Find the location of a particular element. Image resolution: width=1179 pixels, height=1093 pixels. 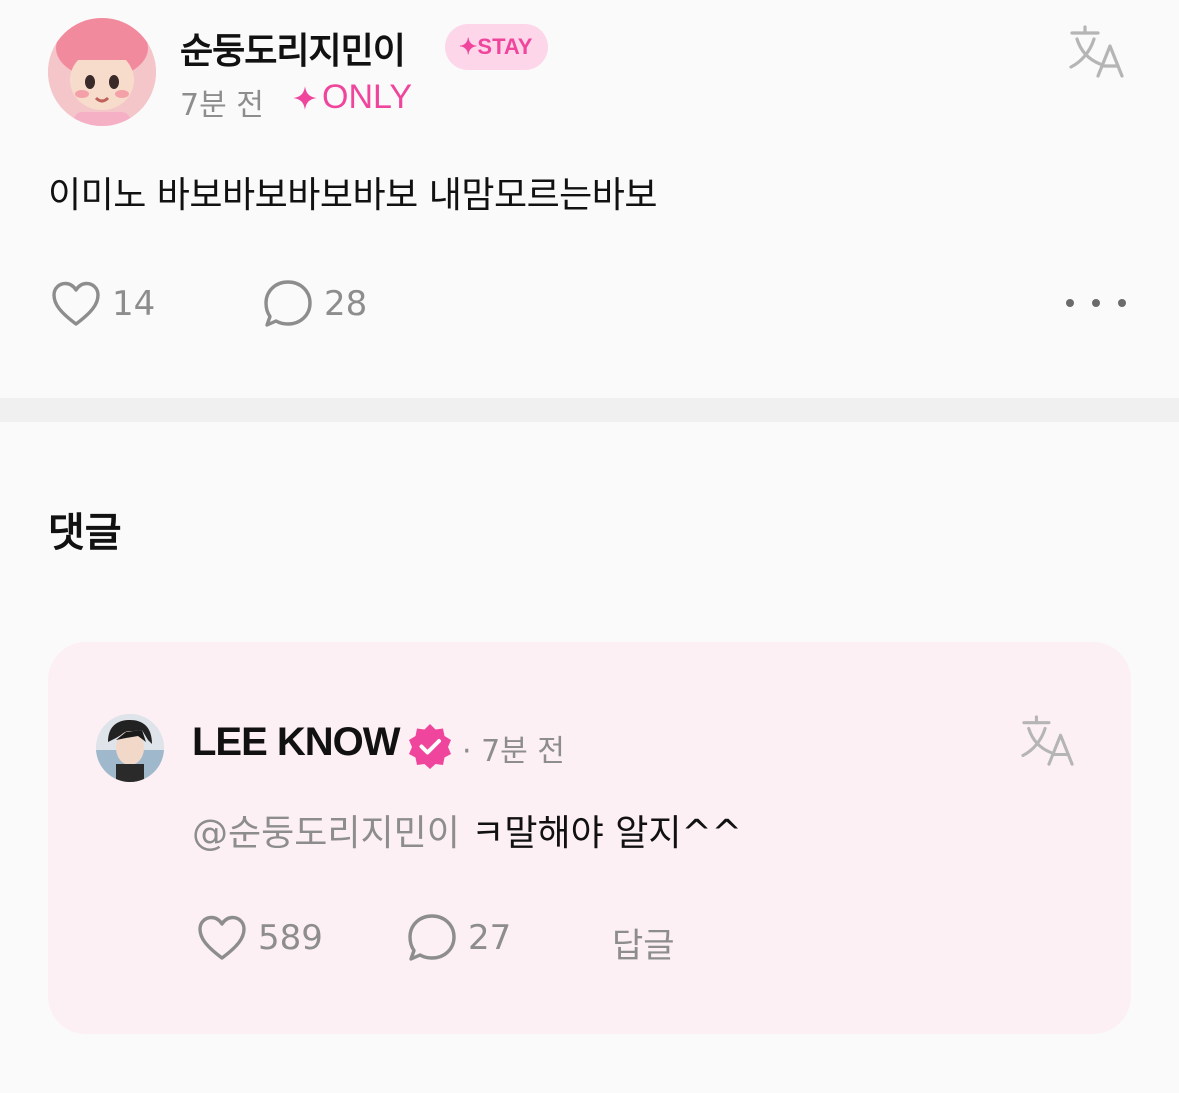

comment-body: @순둥도리지민이 ㅋ말해야 알지^^ is located at coordinates (467, 830).